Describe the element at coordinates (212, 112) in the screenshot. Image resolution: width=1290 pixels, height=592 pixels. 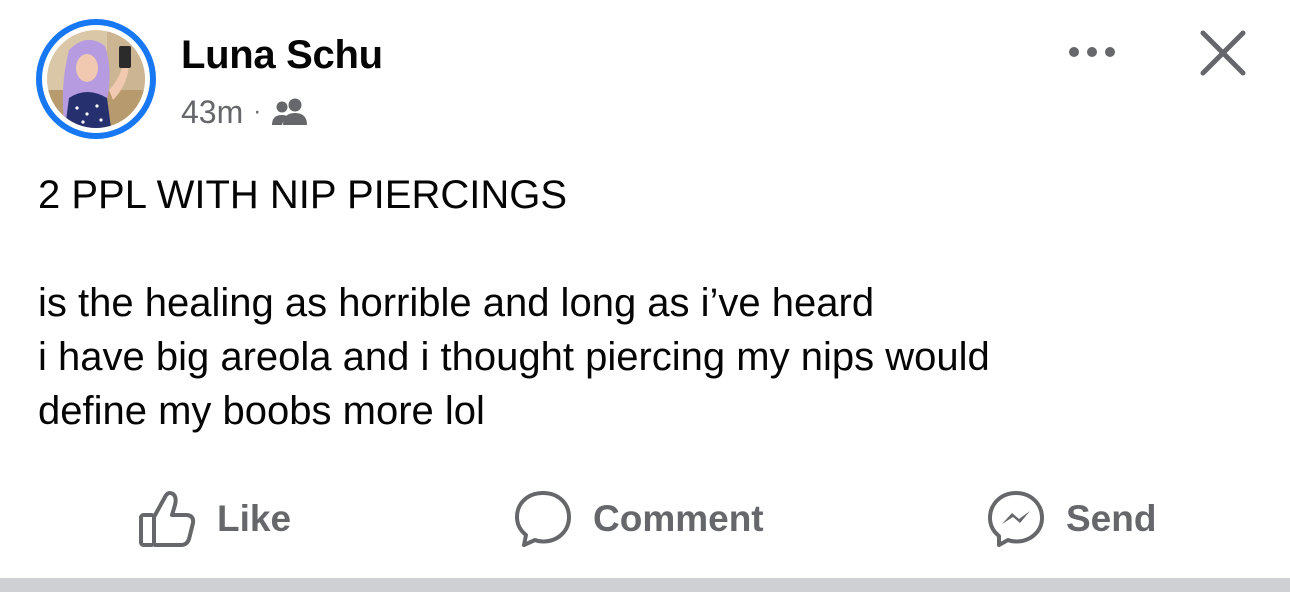
I see `post-timestamp: 43m` at that location.